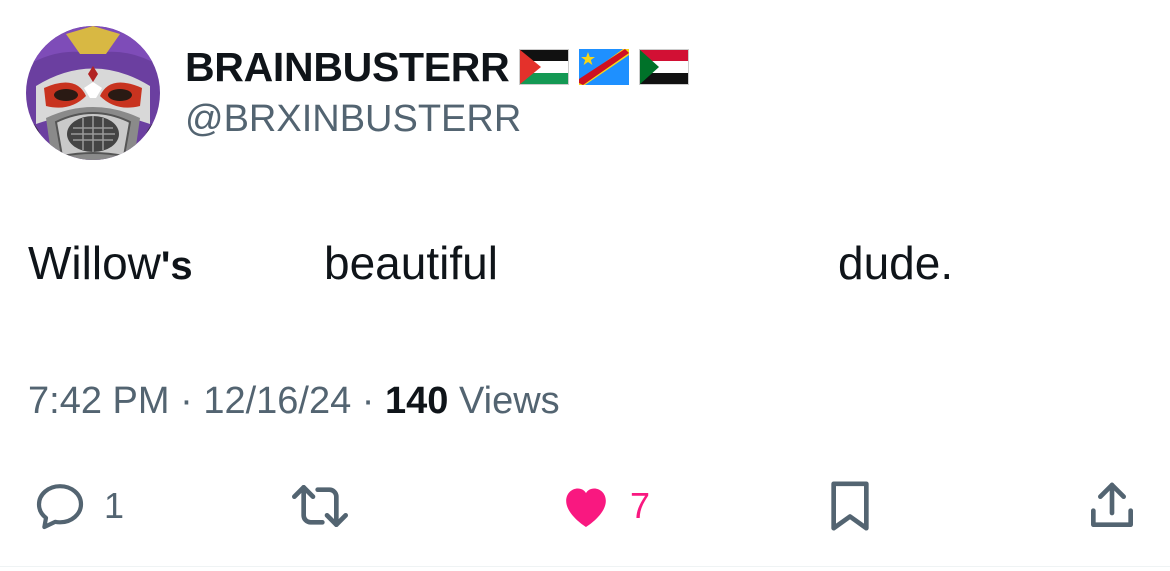 Image resolution: width=1170 pixels, height=571 pixels. I want to click on like-count: 7, so click(640, 505).